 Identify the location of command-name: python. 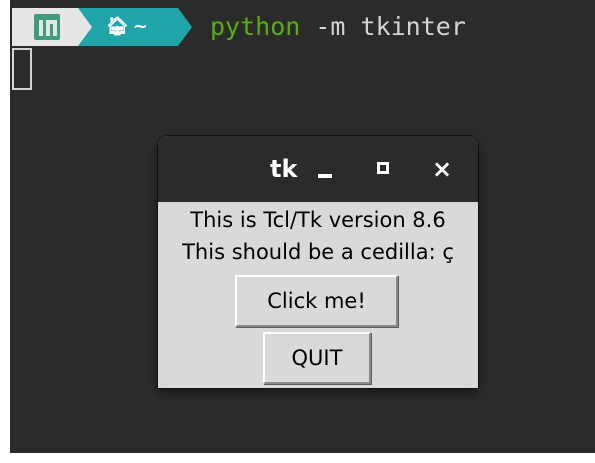
(255, 26).